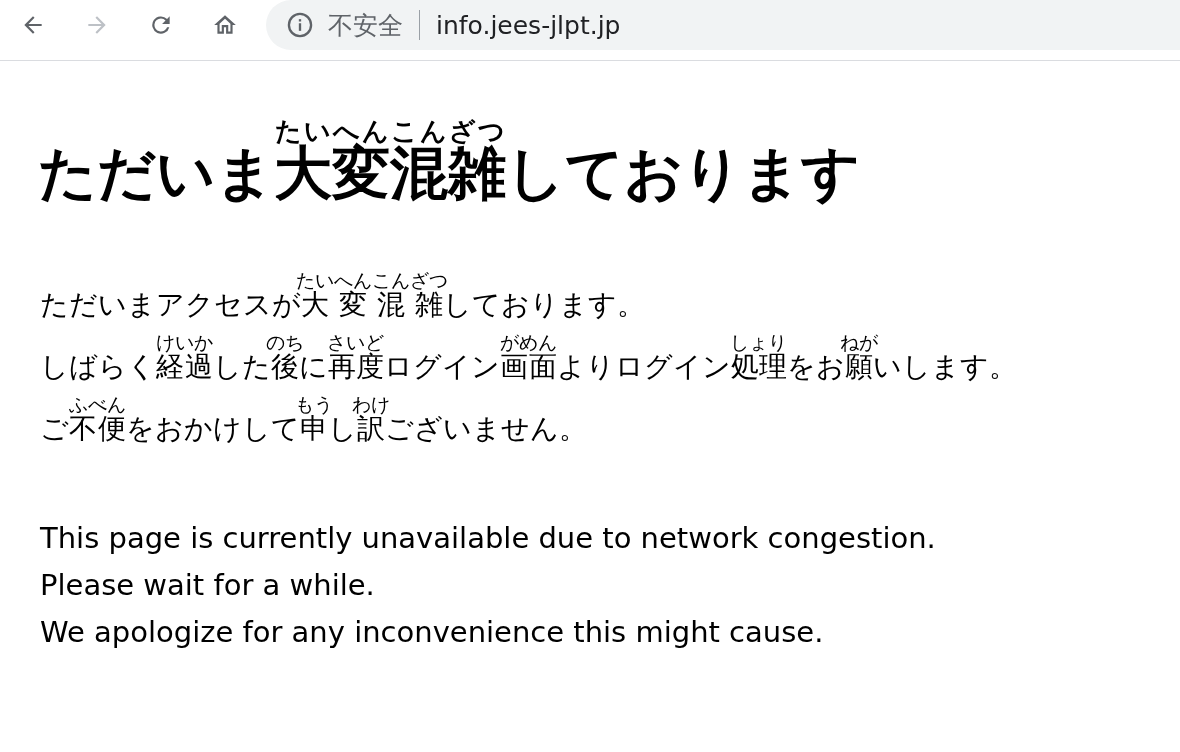 Image resolution: width=1180 pixels, height=752 pixels. I want to click on japanese-text-line: ご不便 ふべん をおかけして申 もう し訳 わけ ございません。, so click(314, 420).